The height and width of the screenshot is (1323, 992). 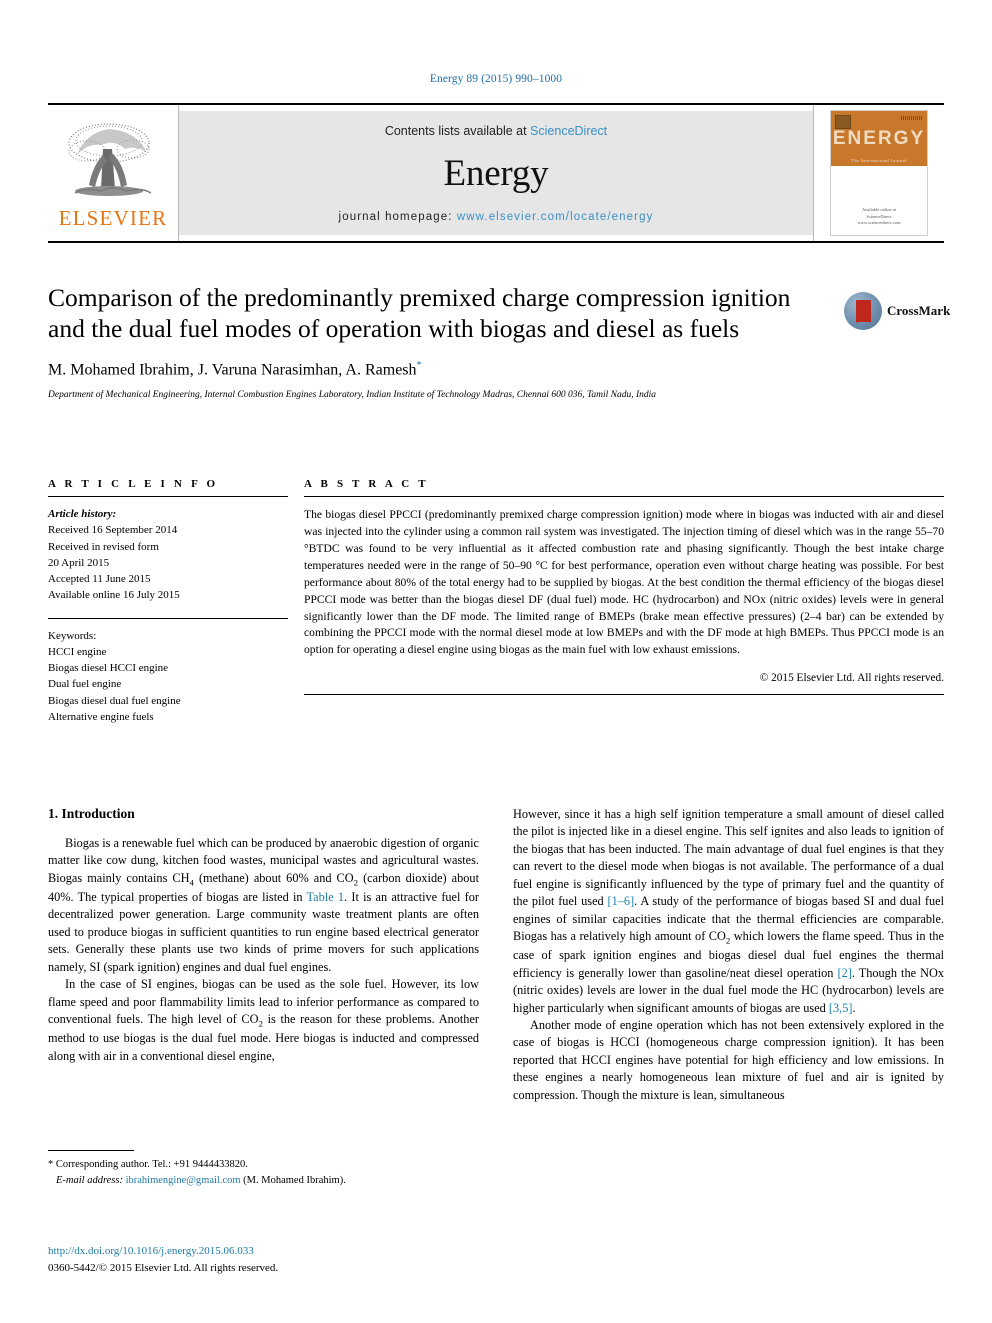 I want to click on article-history-item: Accepted 11 June 2015, so click(x=99, y=579).